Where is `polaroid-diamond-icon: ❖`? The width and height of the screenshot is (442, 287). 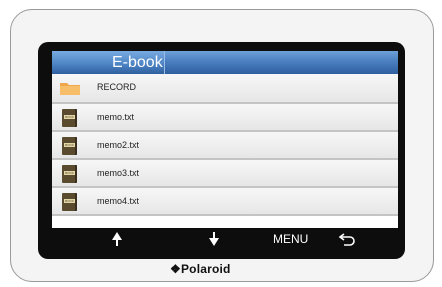
polaroid-diamond-icon: ❖ is located at coordinates (175, 269).